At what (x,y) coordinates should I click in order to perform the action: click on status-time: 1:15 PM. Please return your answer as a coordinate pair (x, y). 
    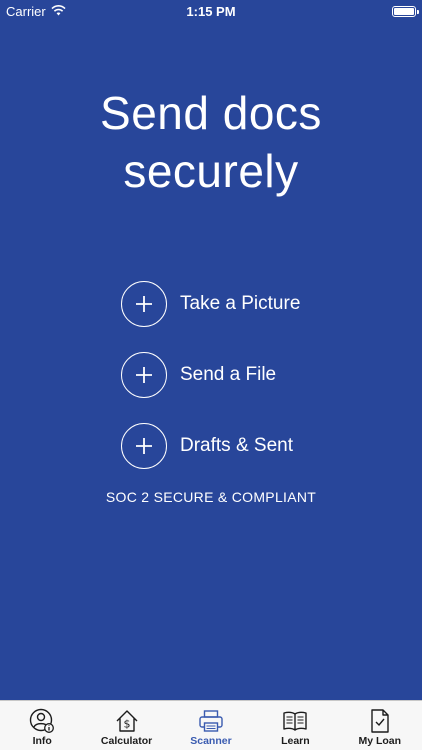
    Looking at the image, I should click on (211, 11).